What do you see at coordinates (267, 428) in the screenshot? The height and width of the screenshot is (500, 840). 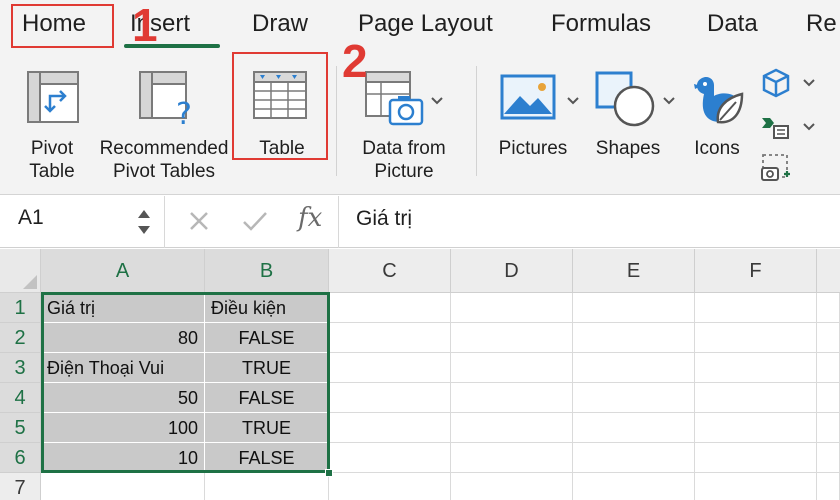 I see `cell-b5: TRUE` at bounding box center [267, 428].